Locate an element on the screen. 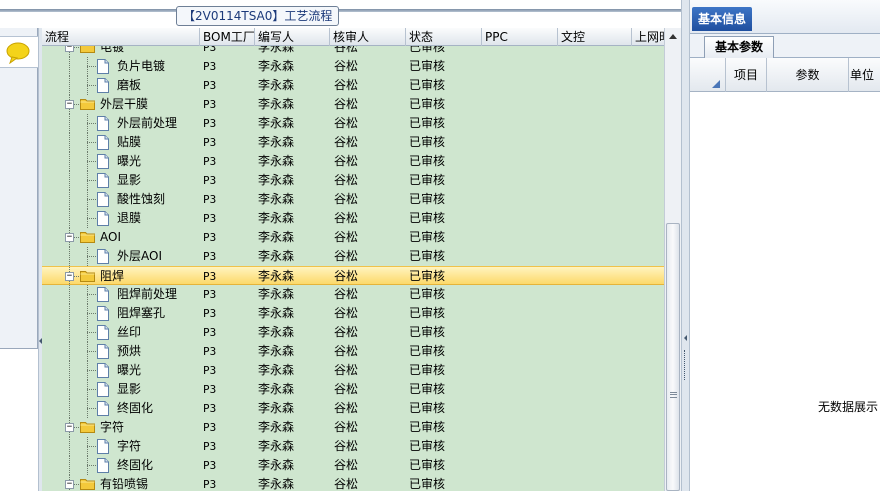 The image size is (880, 491). tree-node-label: 字符 is located at coordinates (112, 427).